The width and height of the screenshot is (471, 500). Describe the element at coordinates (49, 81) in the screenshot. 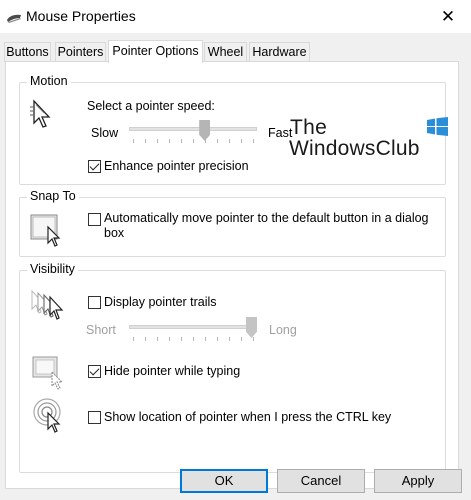

I see `motion-group-label: Motion` at that location.